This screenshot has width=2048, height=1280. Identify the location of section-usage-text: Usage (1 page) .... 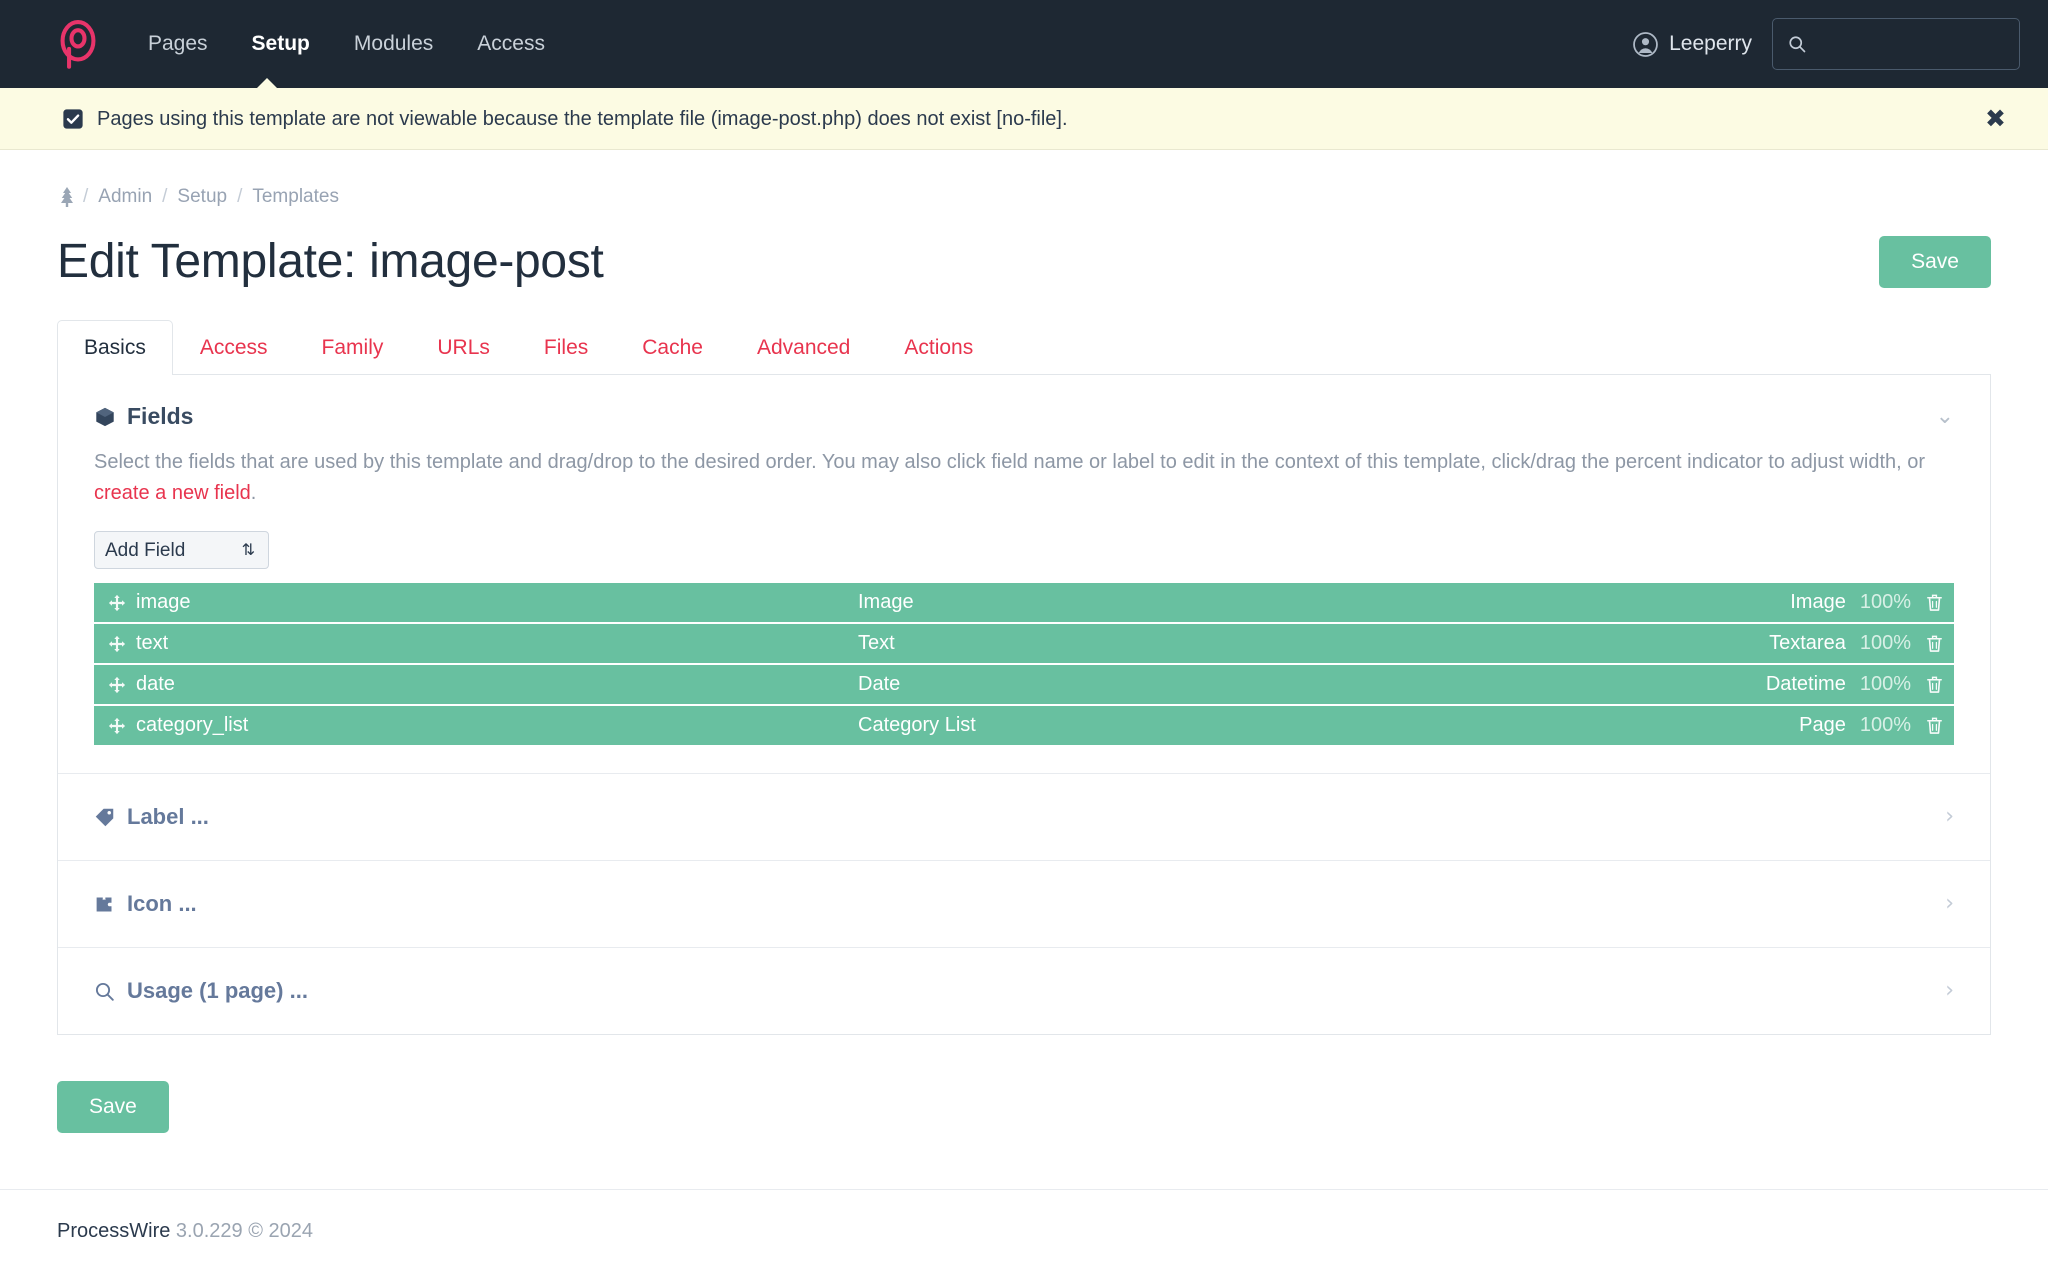
(217, 990).